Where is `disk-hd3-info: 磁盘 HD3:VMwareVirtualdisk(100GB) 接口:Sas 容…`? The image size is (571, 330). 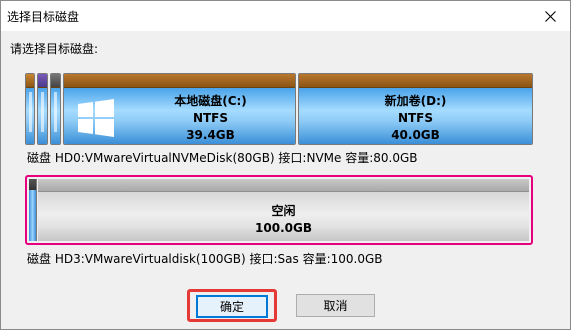
disk-hd3-info: 磁盘 HD3:VMwareVirtualdisk(100GB) 接口:Sas 容… is located at coordinates (205, 259).